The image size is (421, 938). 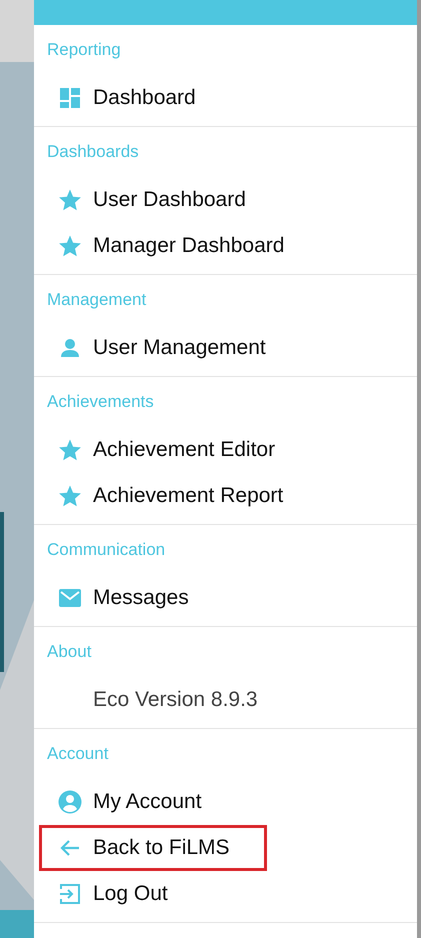 I want to click on section-heading: Achievements, so click(x=100, y=402).